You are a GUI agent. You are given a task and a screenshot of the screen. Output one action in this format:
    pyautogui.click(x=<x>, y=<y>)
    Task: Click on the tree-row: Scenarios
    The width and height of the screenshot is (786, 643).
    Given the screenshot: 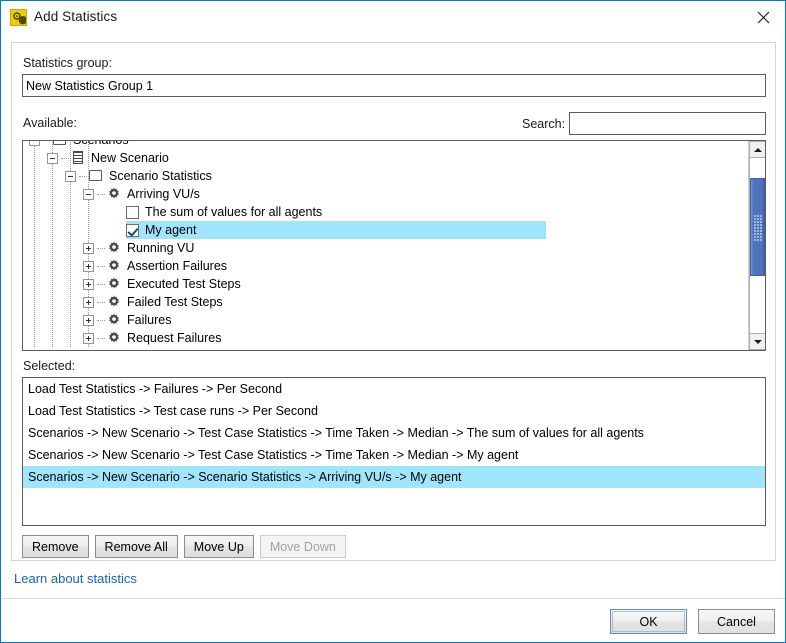 What is the action you would take?
    pyautogui.click(x=385, y=144)
    